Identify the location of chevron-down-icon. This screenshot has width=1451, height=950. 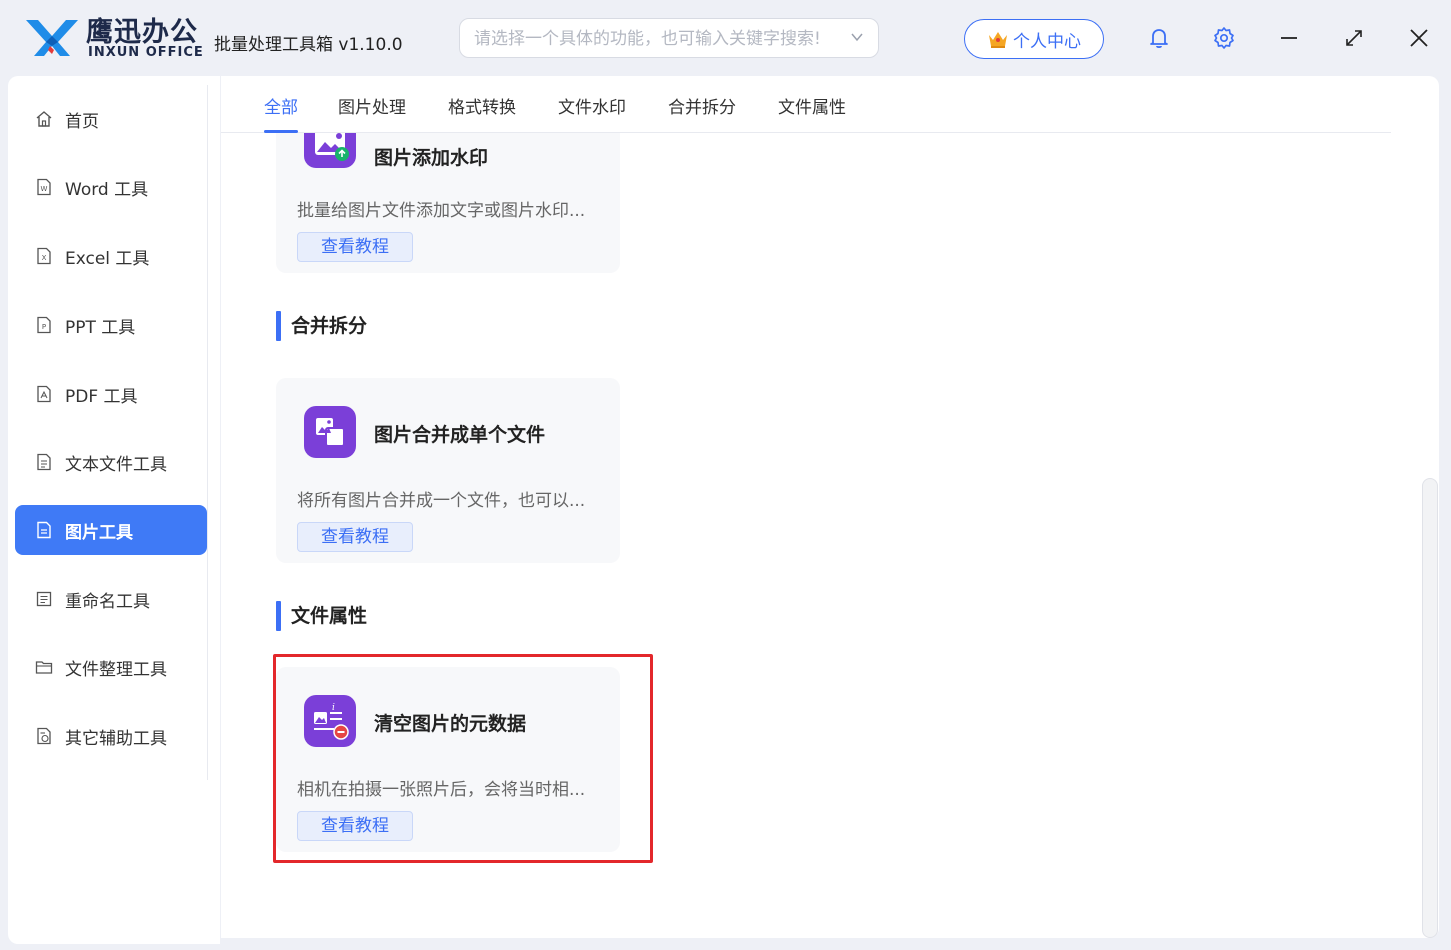
(857, 37).